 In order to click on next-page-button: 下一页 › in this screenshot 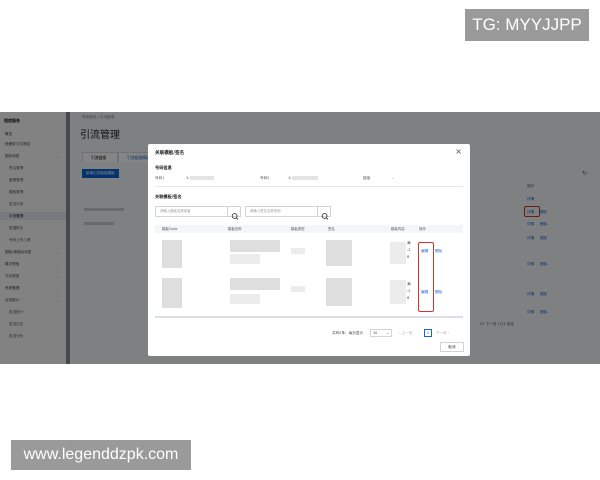, I will do `click(442, 333)`.